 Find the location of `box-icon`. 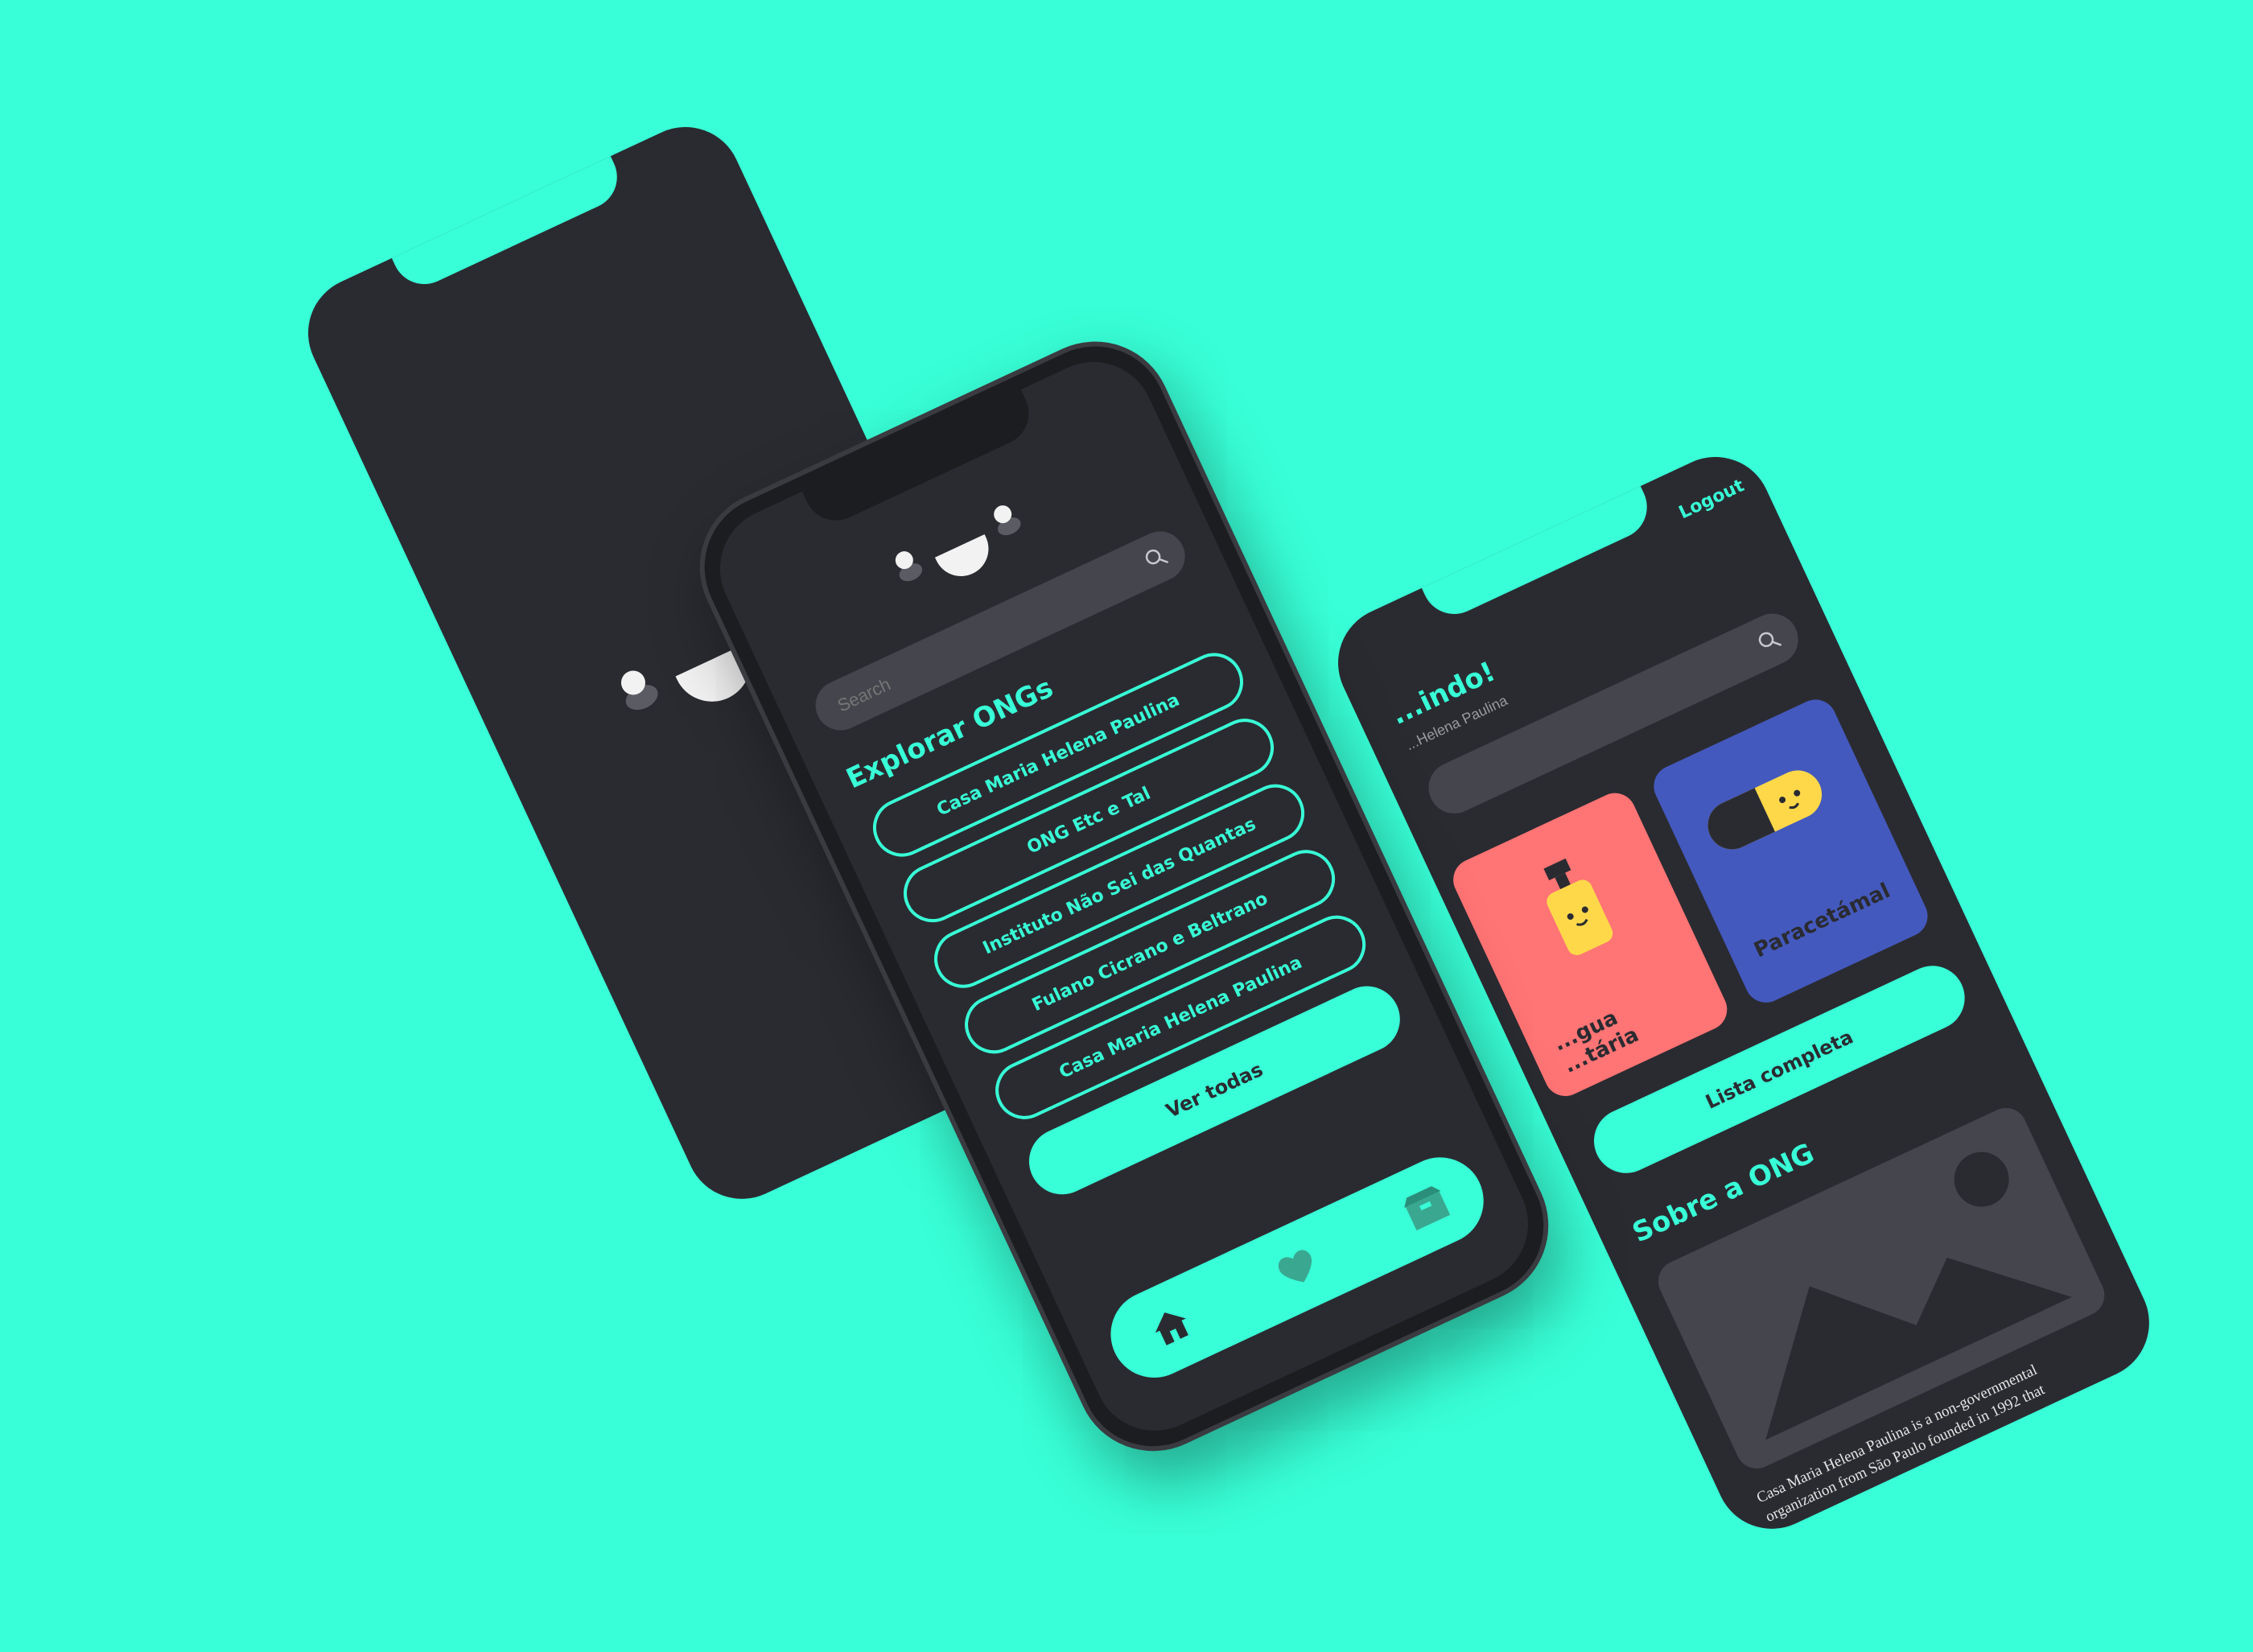

box-icon is located at coordinates (1426, 1207).